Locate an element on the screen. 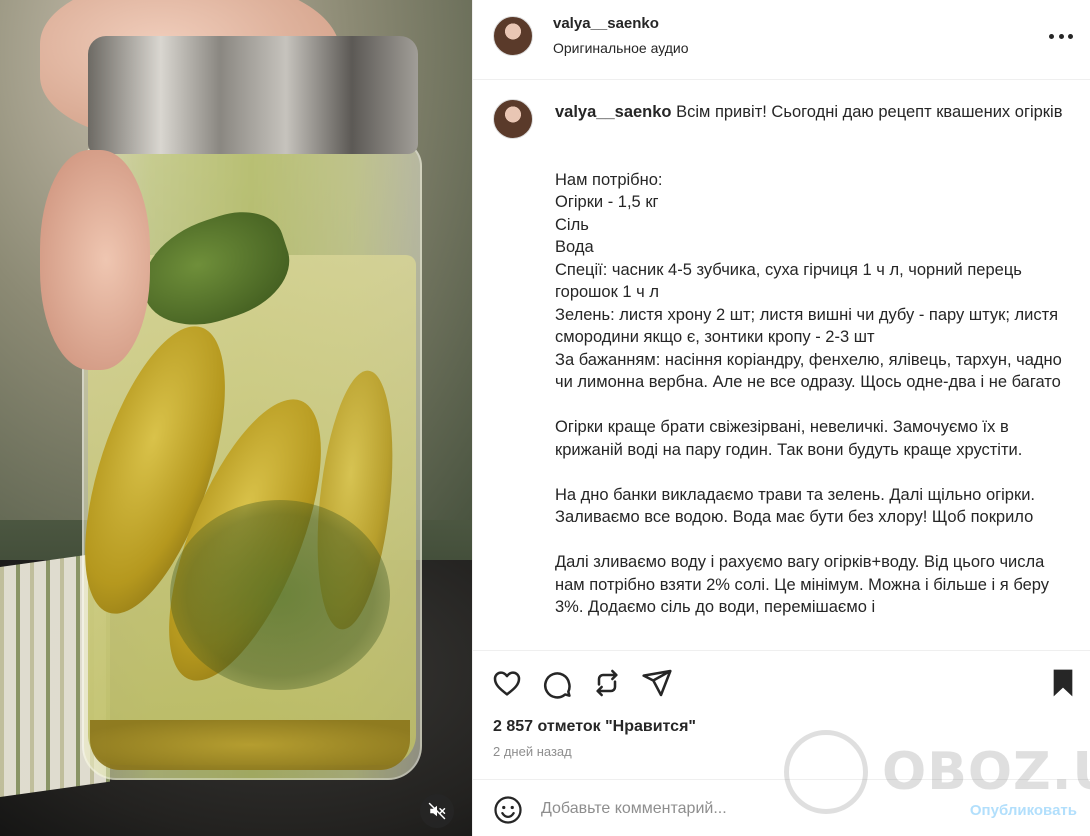 The height and width of the screenshot is (836, 1090). send-icon is located at coordinates (657, 683).